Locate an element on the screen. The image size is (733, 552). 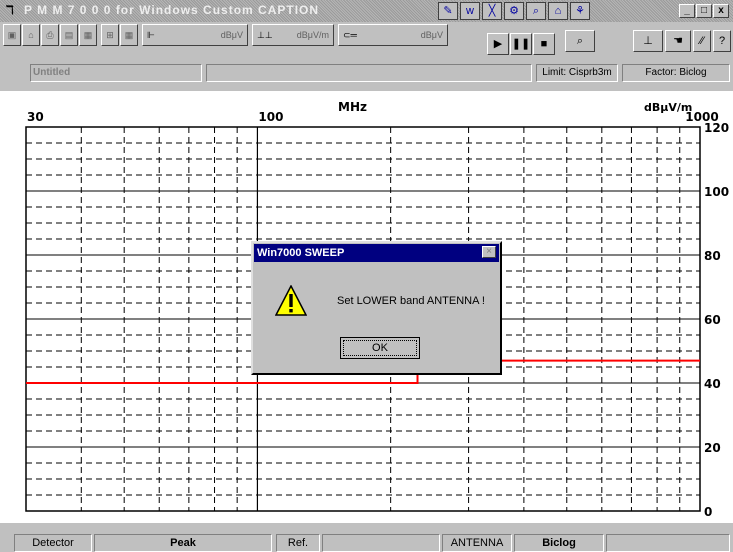
x-tick-label: 100 is located at coordinates (270, 117).